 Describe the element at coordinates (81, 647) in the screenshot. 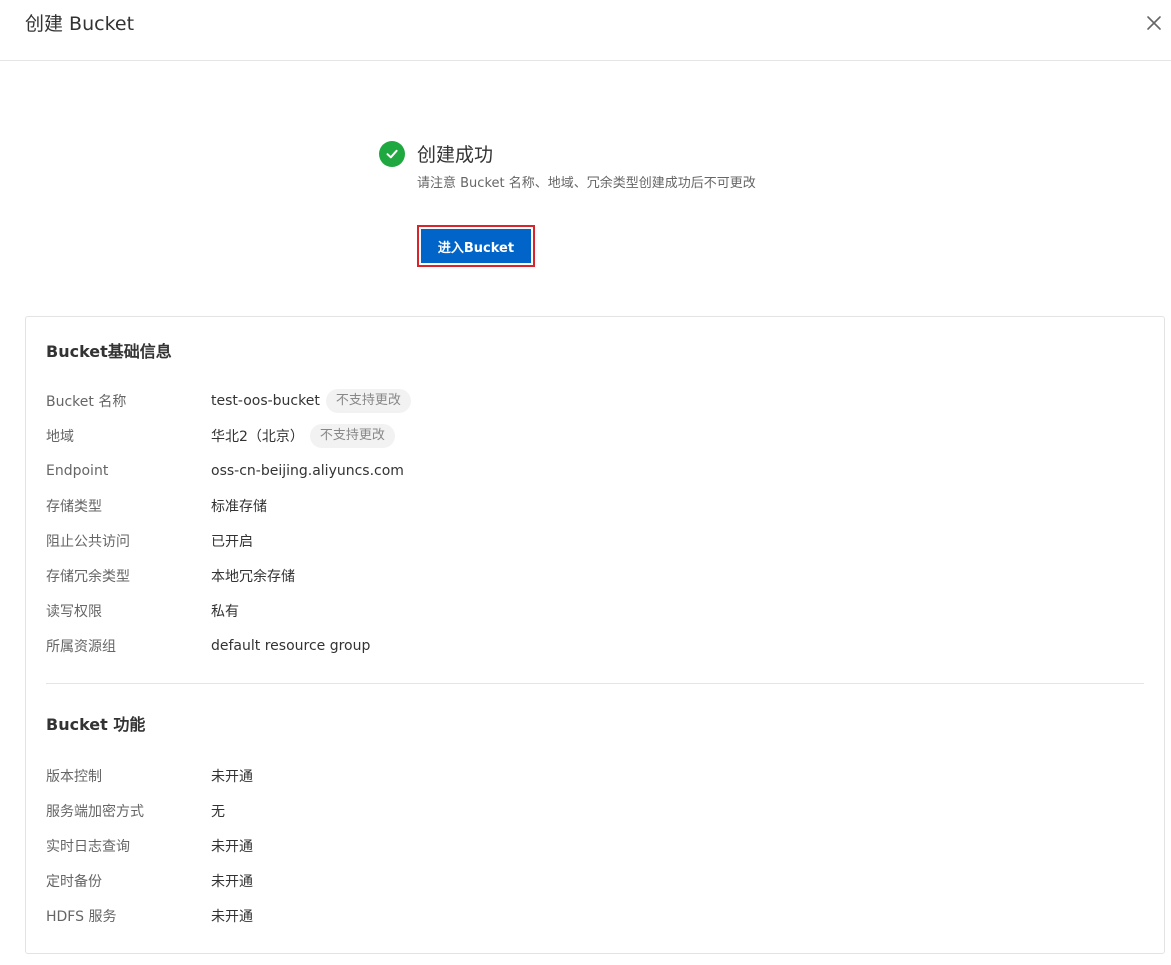

I see `info-label: 所属资源组` at that location.